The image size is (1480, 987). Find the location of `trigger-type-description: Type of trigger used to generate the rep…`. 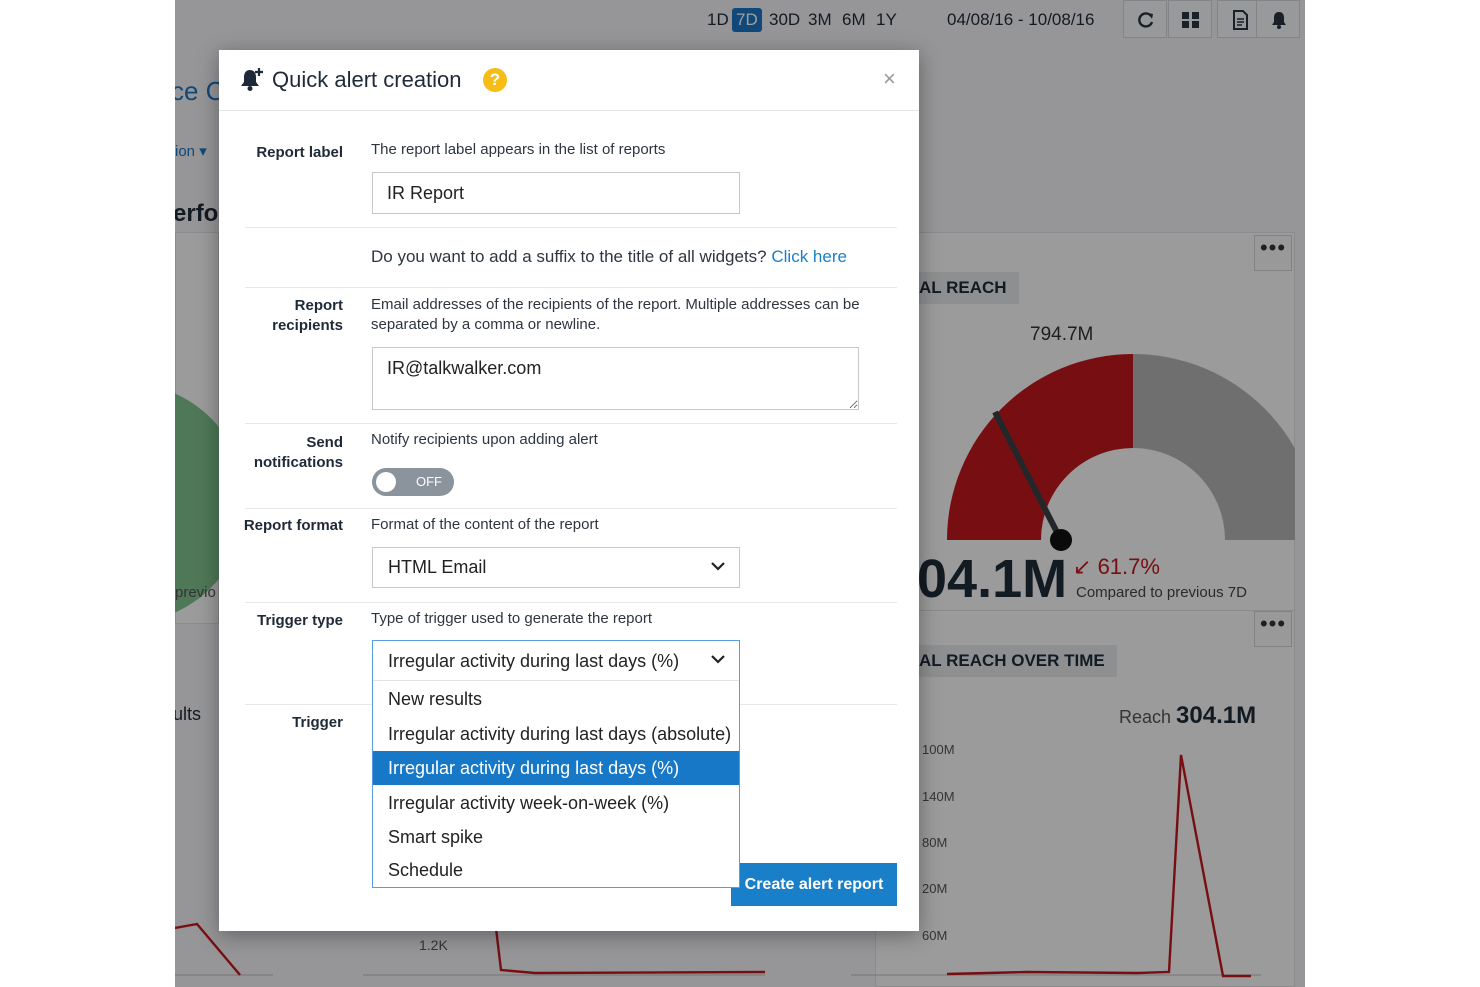

trigger-type-description: Type of trigger used to generate the rep… is located at coordinates (512, 618).